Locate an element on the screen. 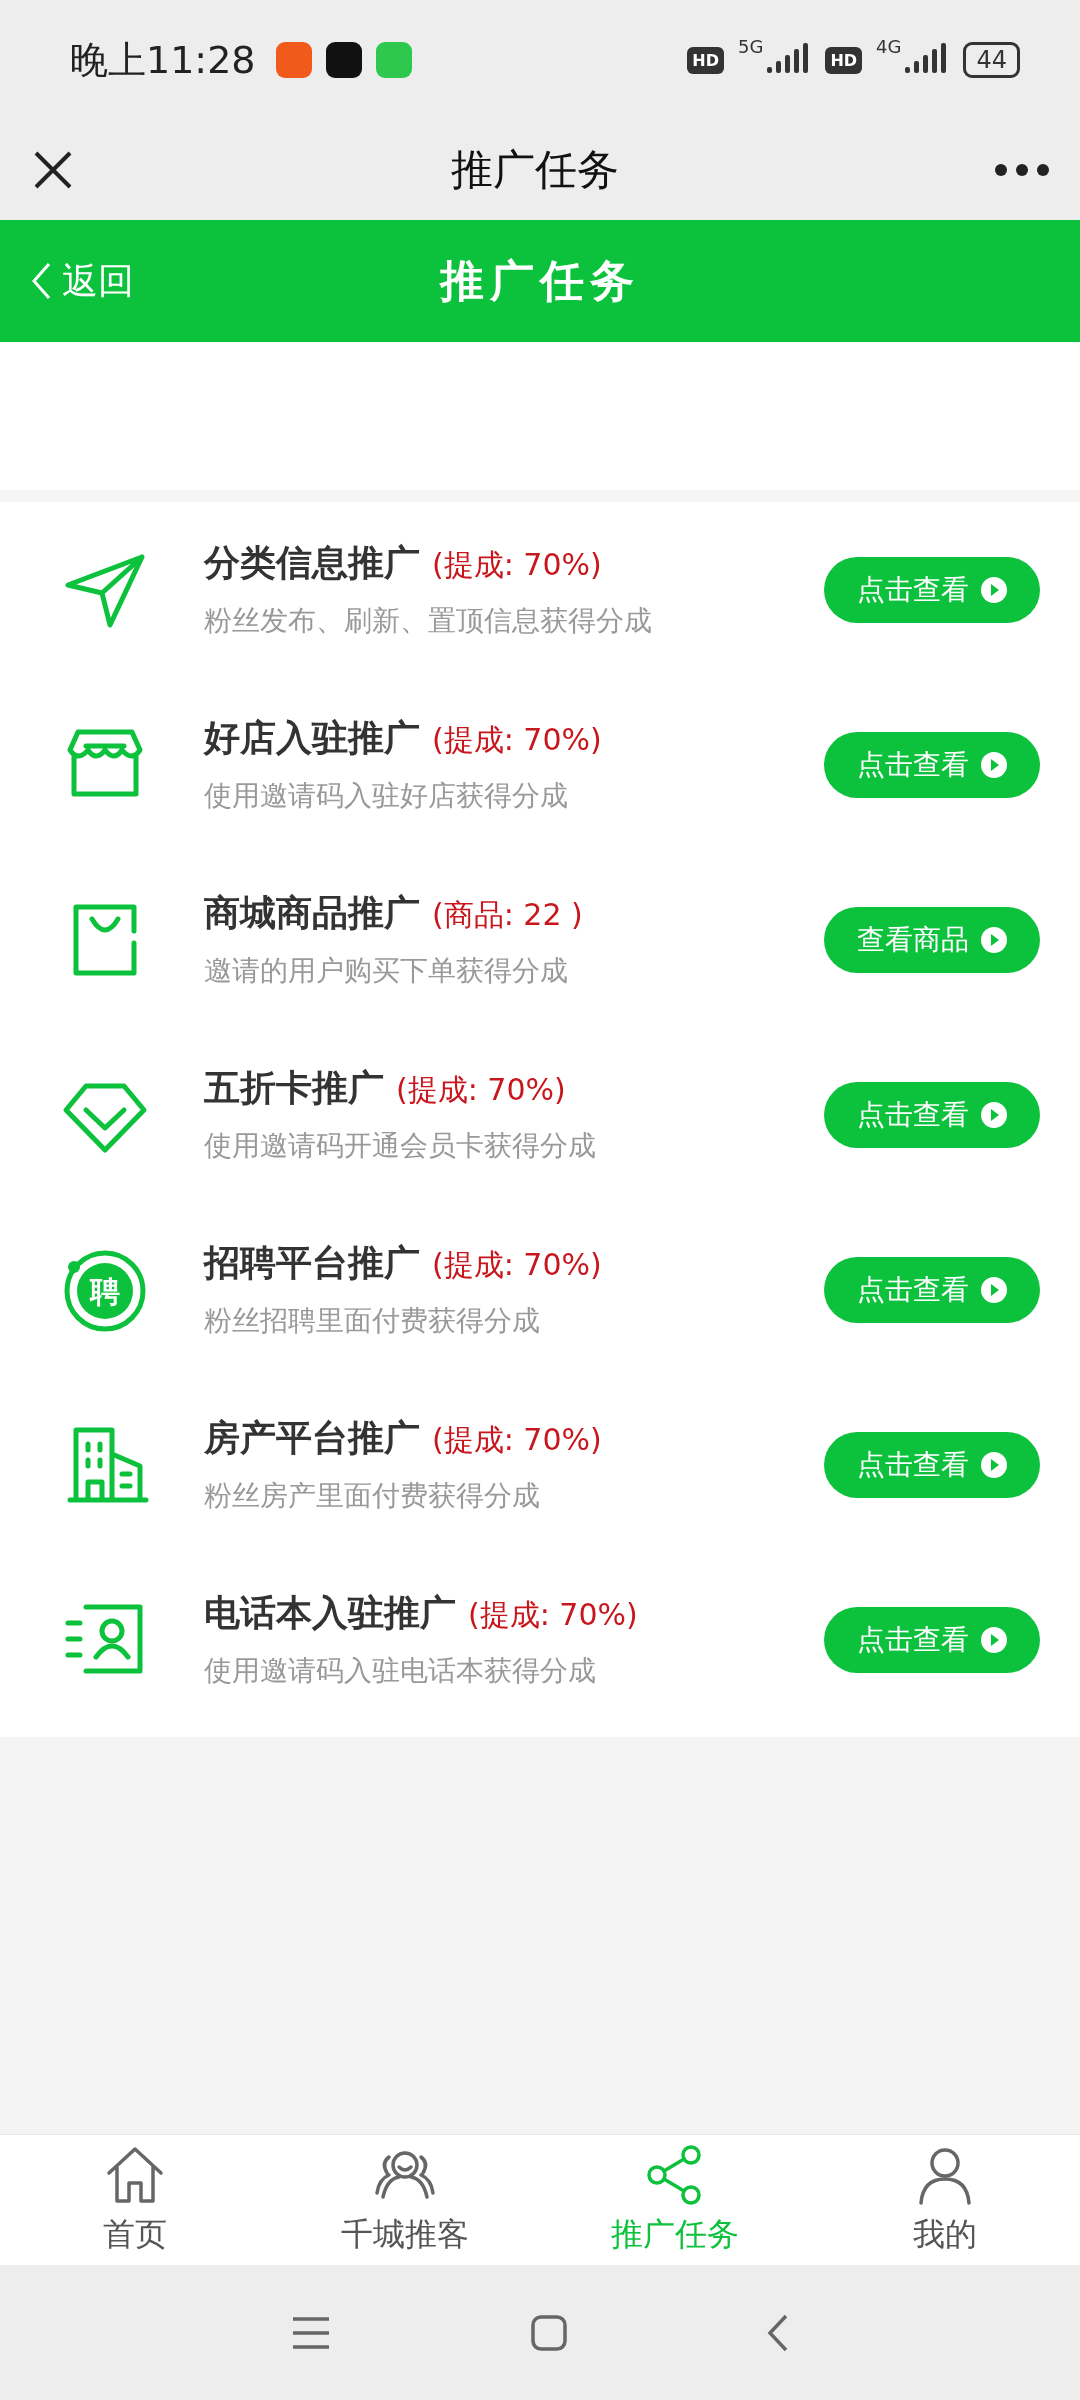  task-title: 分类信息推广 is located at coordinates (312, 563).